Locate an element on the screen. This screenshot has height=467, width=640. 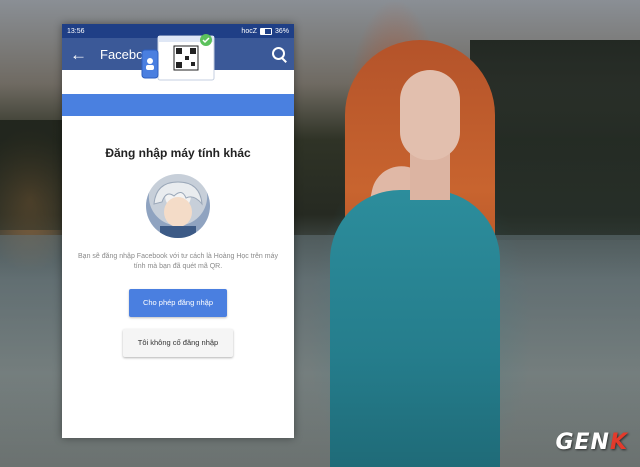
phone-qr-illustration is located at coordinates (178, 57).